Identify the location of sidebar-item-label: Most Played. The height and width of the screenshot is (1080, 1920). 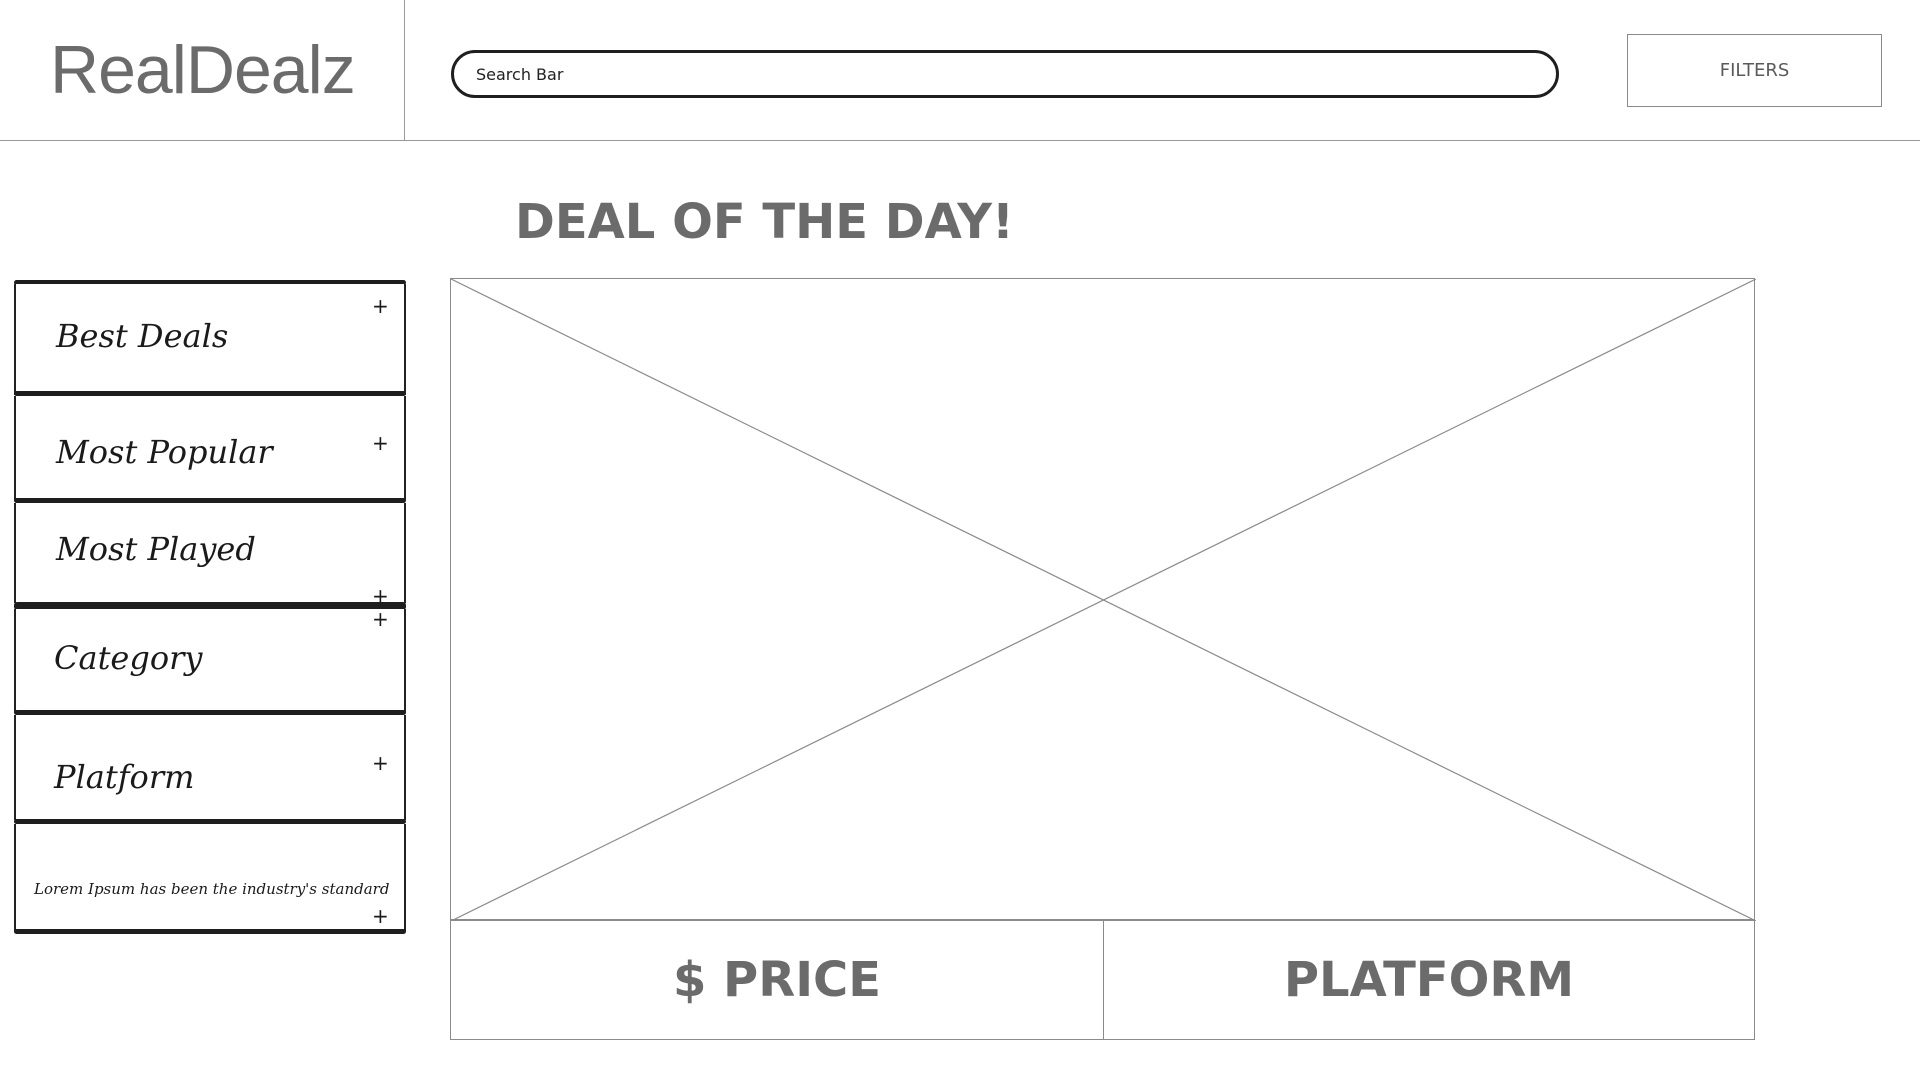
(156, 549).